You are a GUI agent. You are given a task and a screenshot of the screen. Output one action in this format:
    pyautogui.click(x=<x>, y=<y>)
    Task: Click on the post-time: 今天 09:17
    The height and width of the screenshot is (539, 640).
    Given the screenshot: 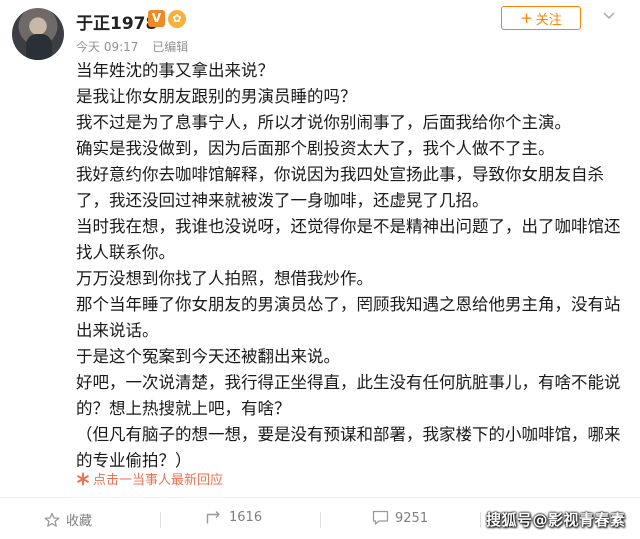 What is the action you would take?
    pyautogui.click(x=107, y=47)
    